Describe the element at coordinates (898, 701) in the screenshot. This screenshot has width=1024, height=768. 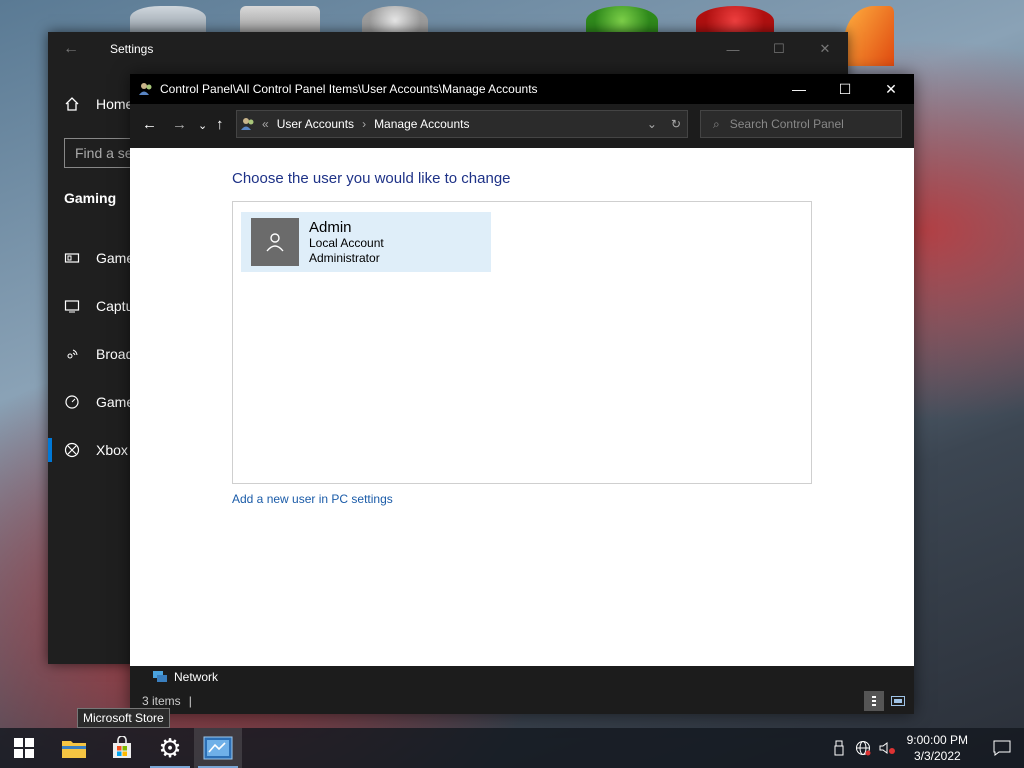
I see `large-icons-view-icon` at that location.